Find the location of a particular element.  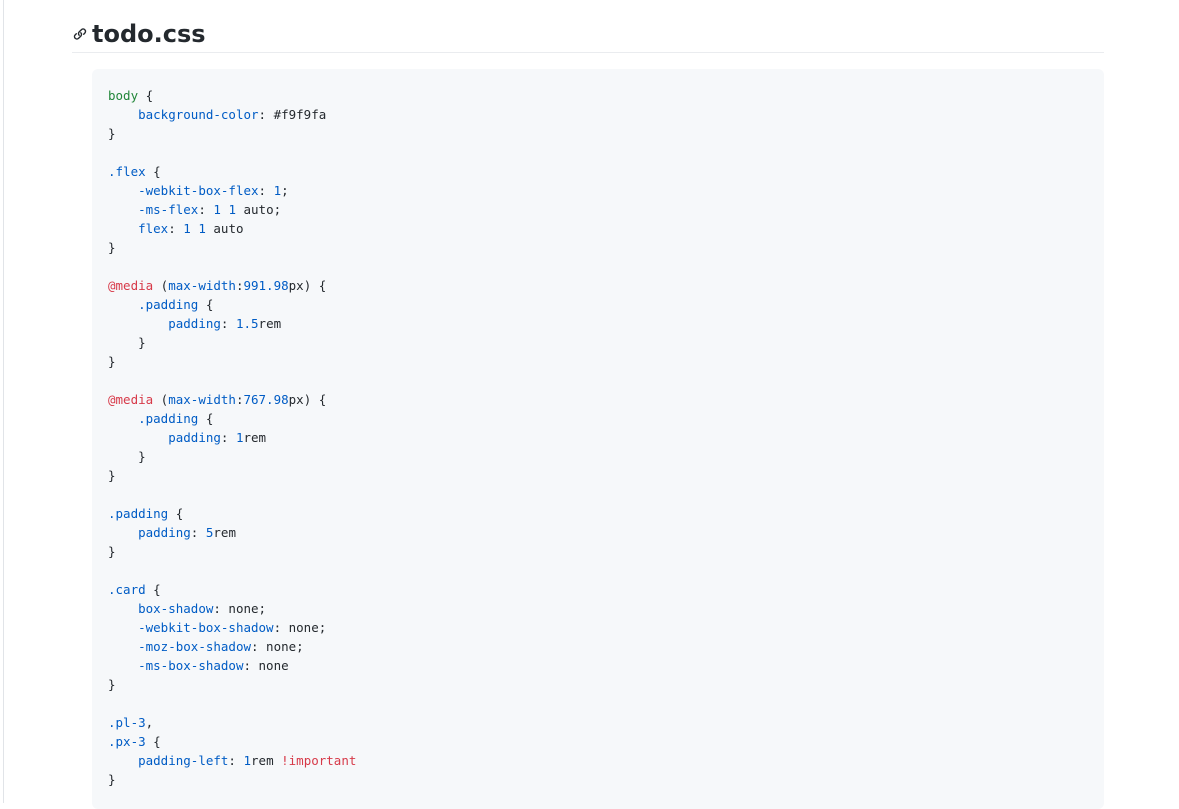

code-line: background-color: #f9f9fa is located at coordinates (232, 114).